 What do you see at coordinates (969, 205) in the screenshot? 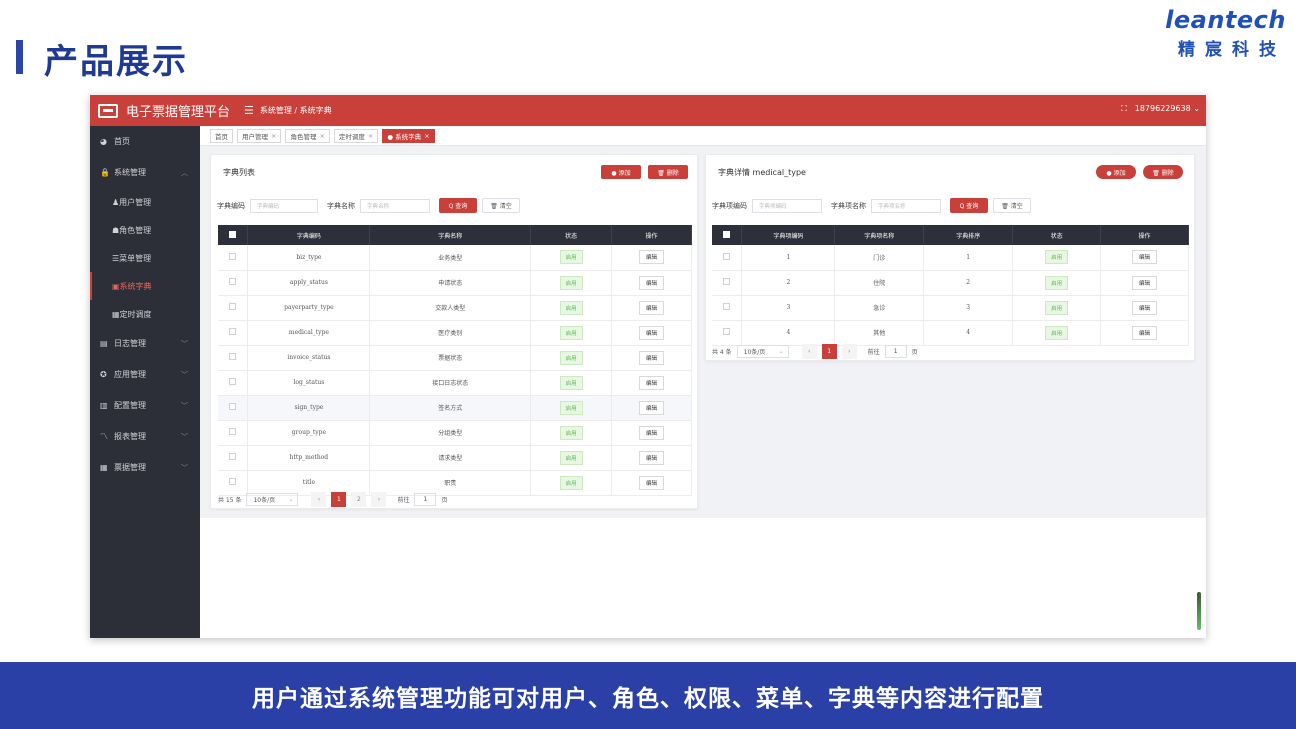
I see `query-button: Q 查询` at bounding box center [969, 205].